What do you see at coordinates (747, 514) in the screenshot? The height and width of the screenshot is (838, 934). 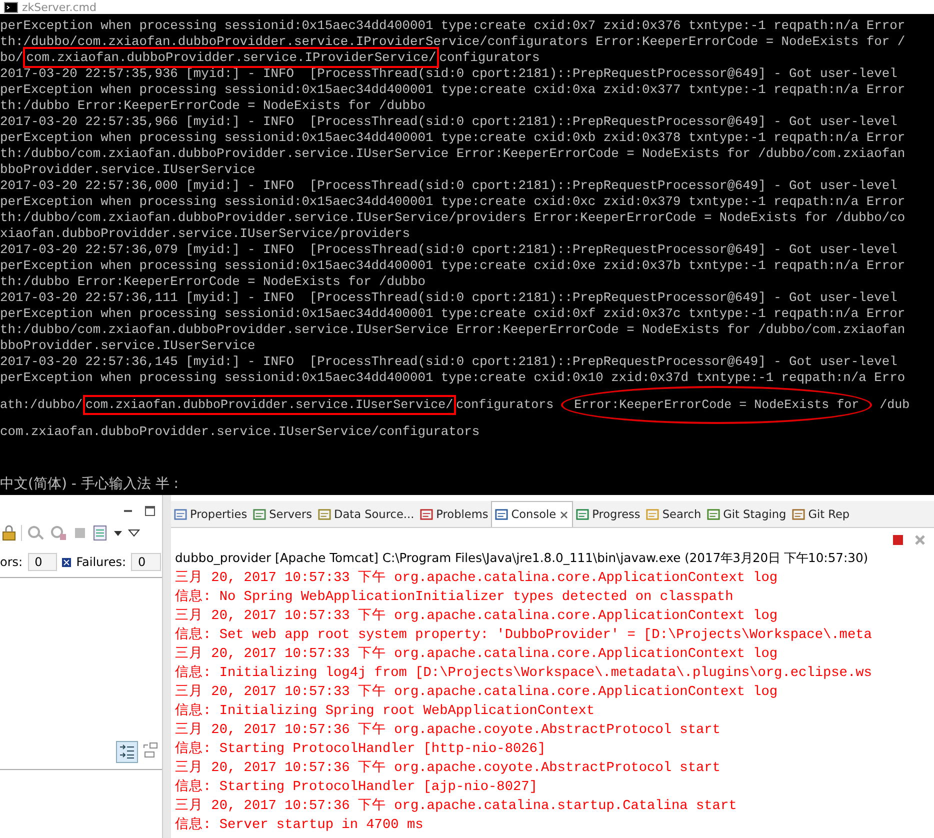 I see `view-tab: Git Staging` at bounding box center [747, 514].